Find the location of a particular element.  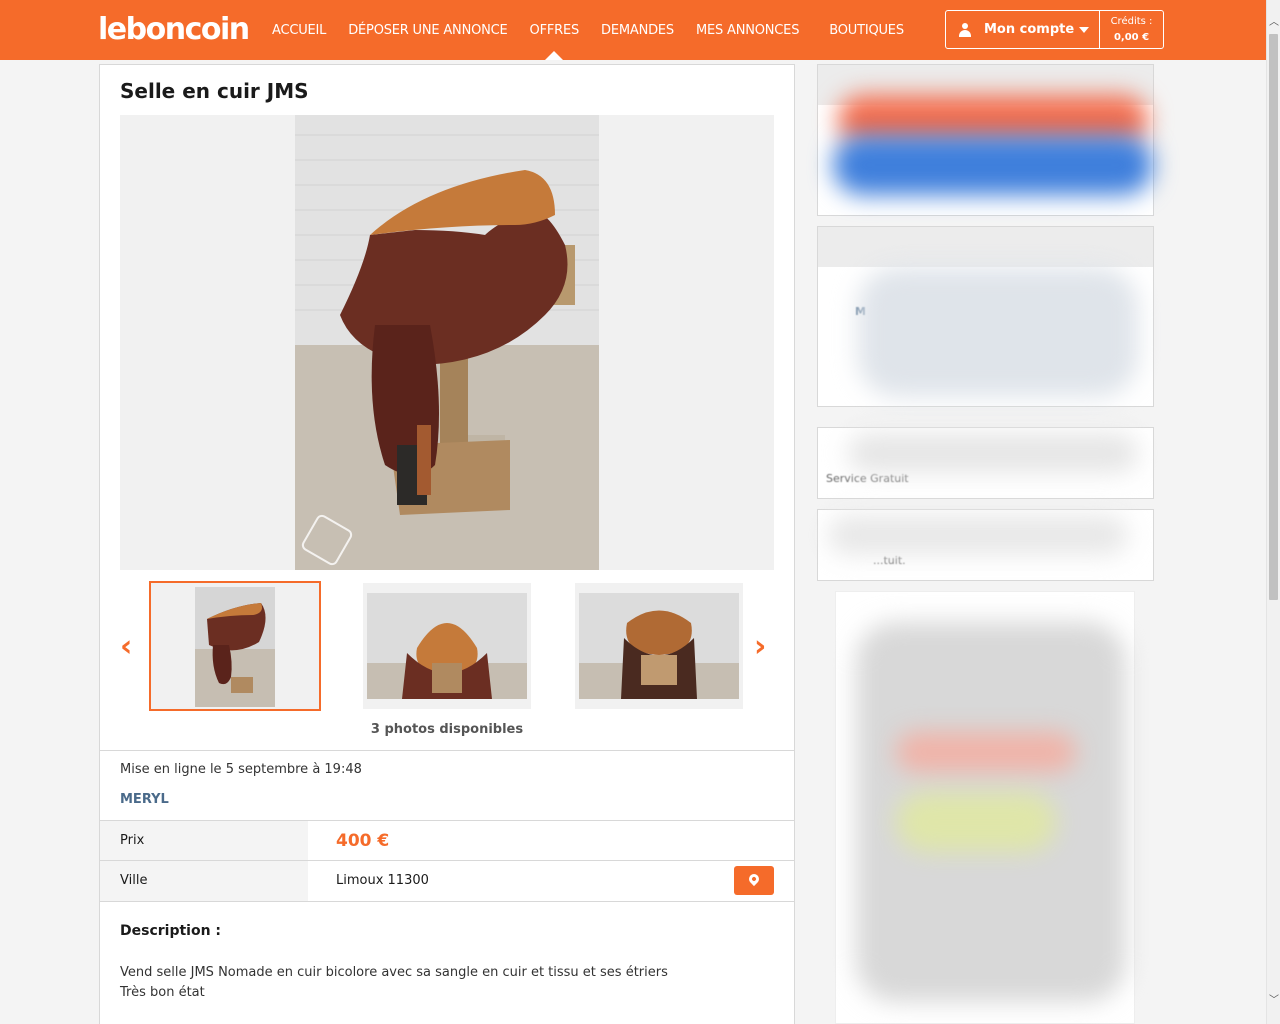

credits-label: Crédits : is located at coordinates (1131, 21).